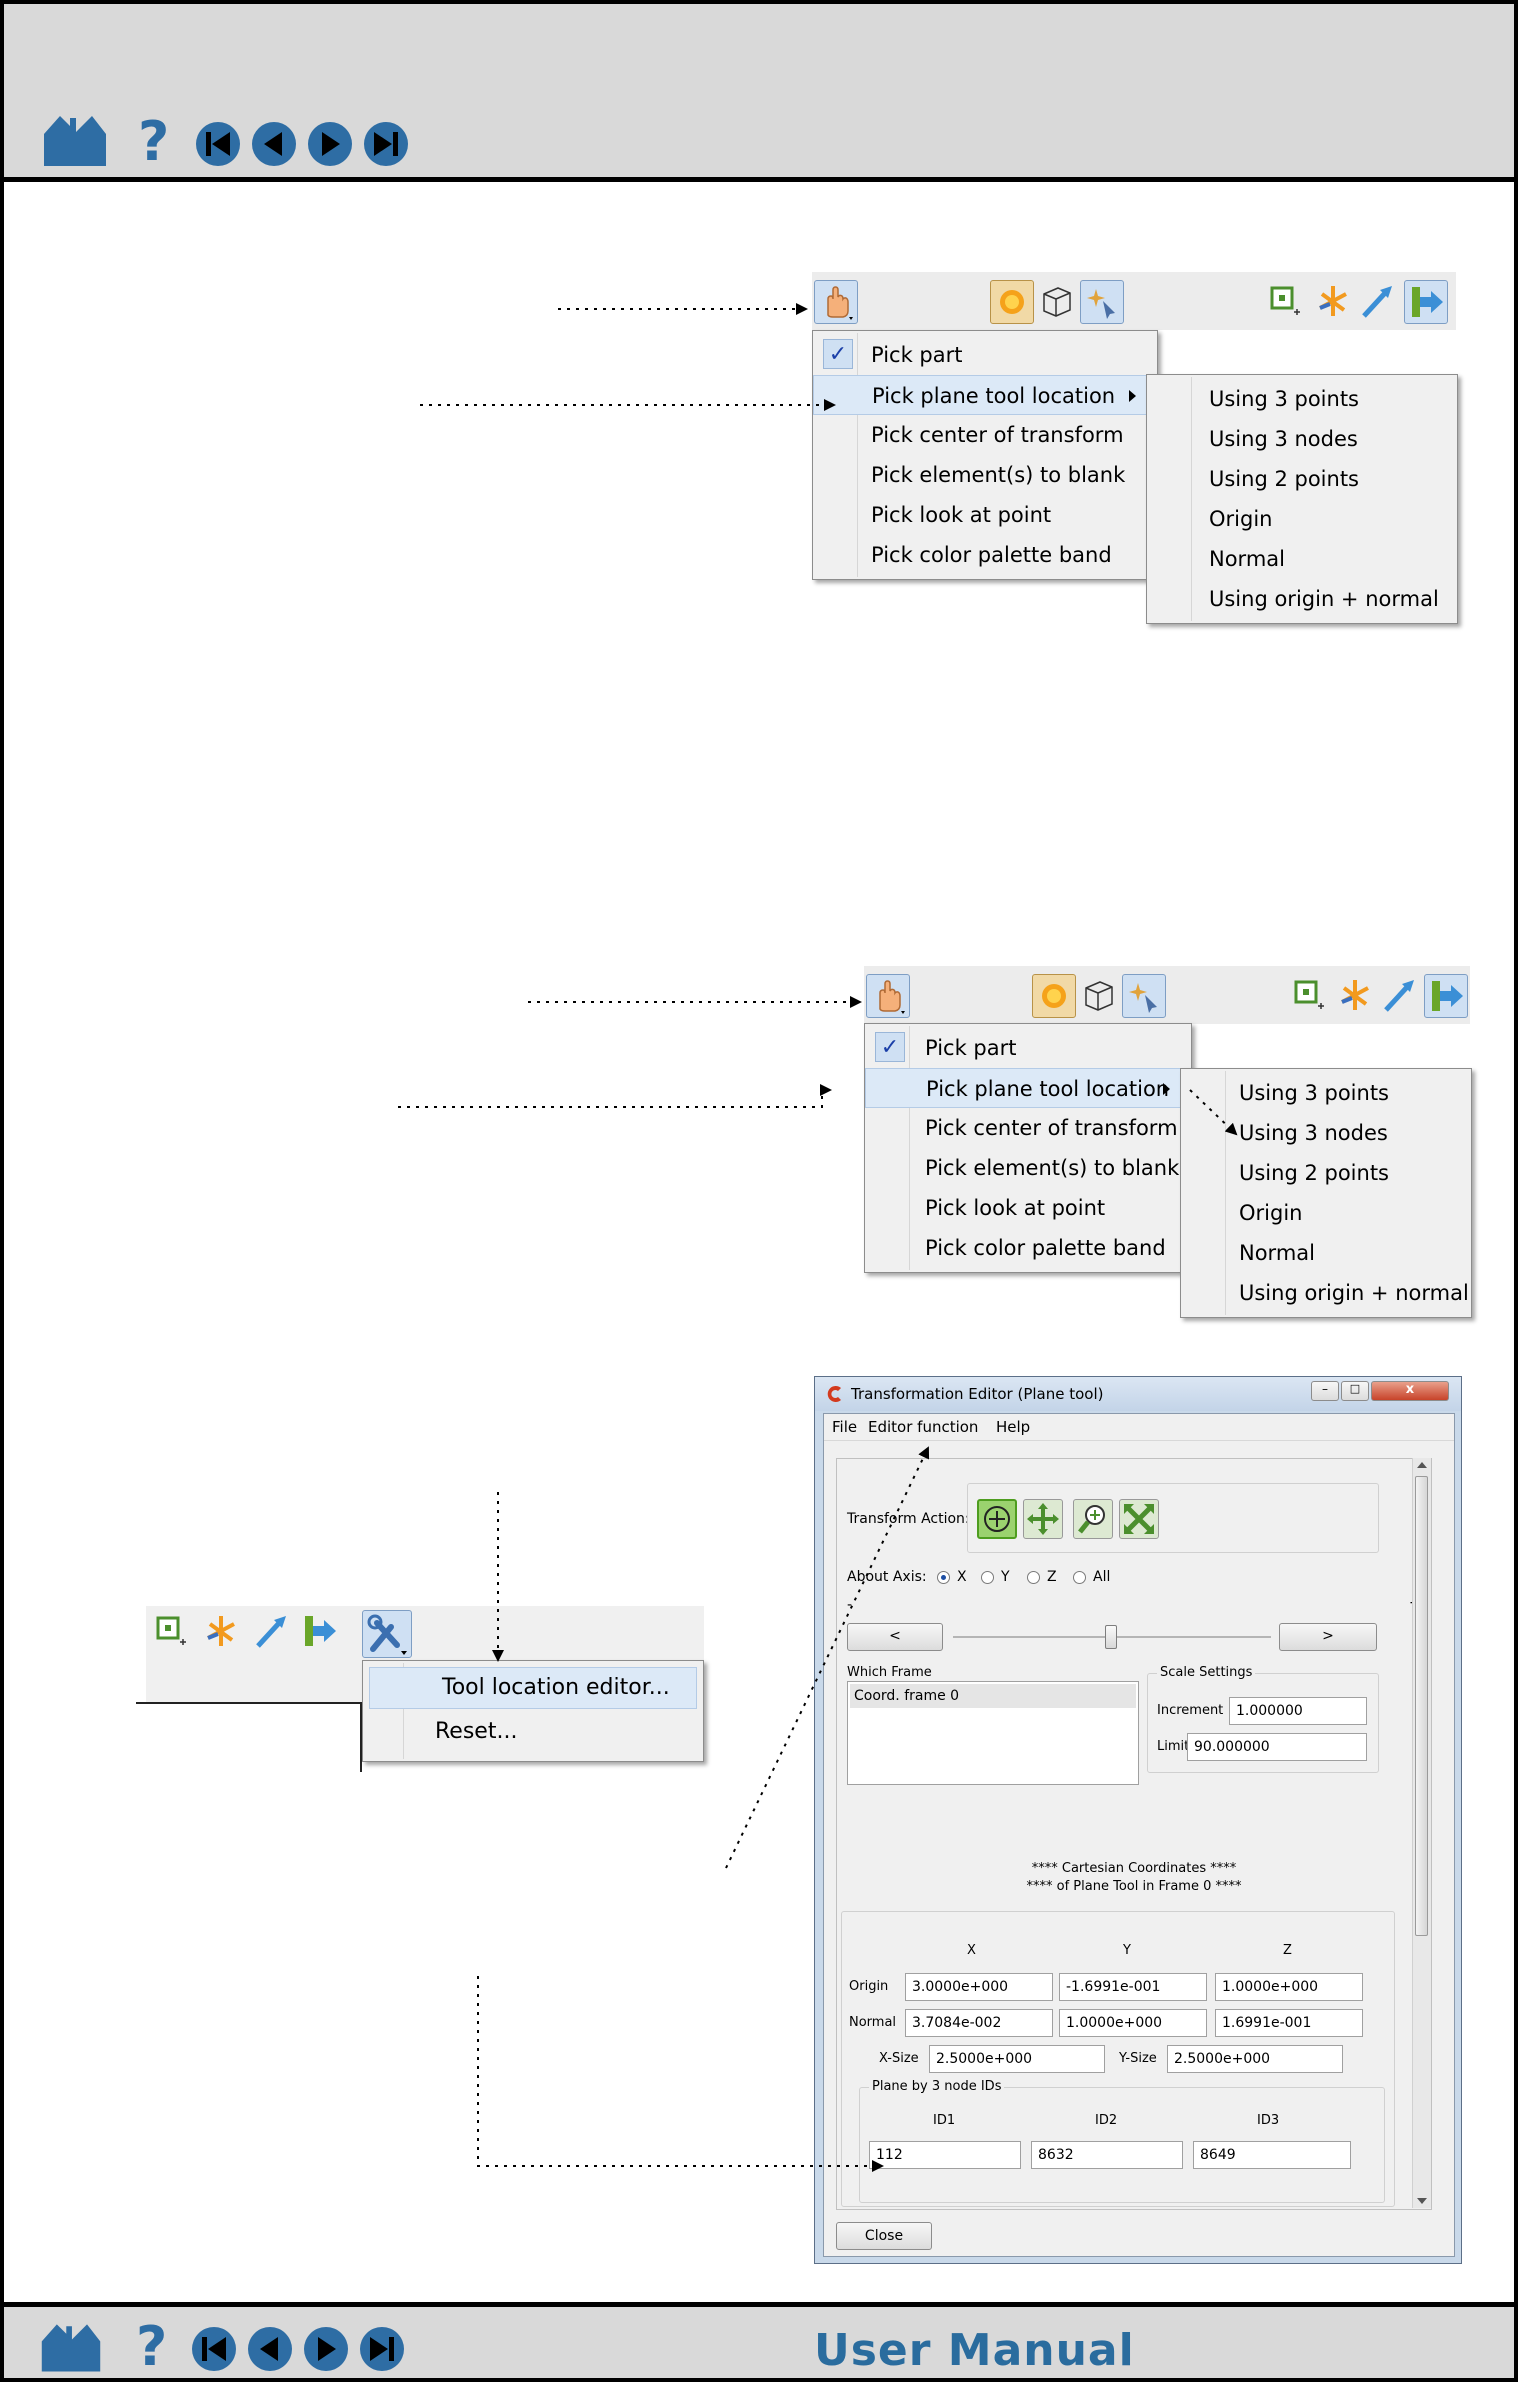  Describe the element at coordinates (680, 2074) in the screenshot. I see `callout-arrow-node-ids` at that location.